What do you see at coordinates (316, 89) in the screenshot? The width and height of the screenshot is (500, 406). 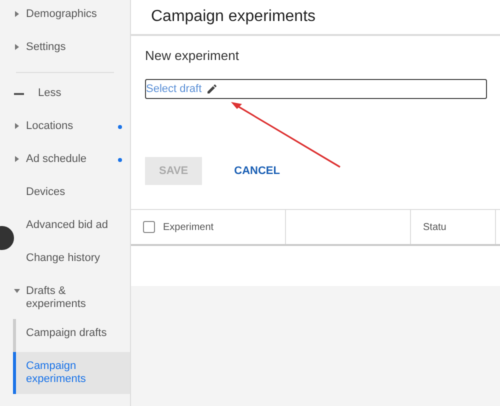 I see `select-draft-field: Select draft` at bounding box center [316, 89].